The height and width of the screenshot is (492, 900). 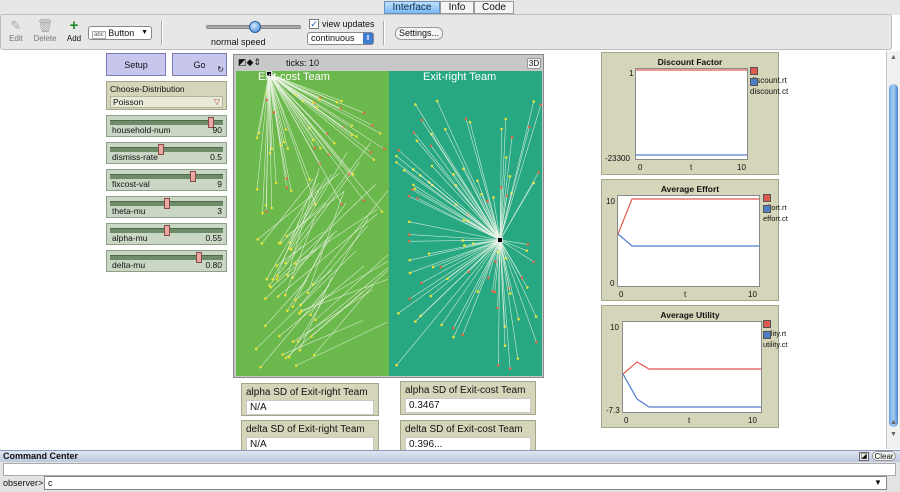 I want to click on slider-dismiss-rate: dismiss-rate 0.5, so click(x=166, y=153).